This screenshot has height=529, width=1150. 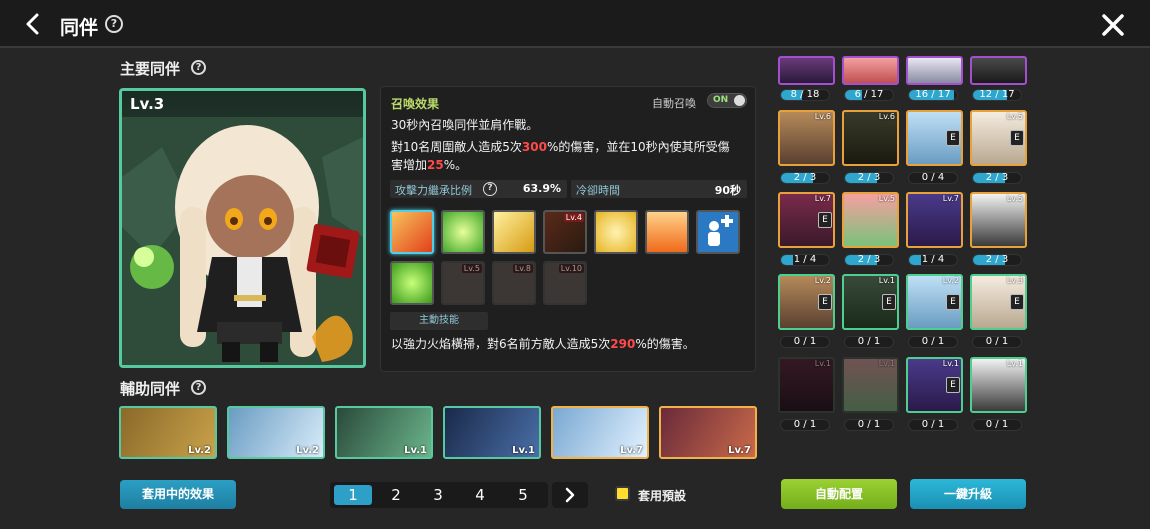 I want to click on grid-progress-r4c2: 0 / 1, so click(x=933, y=425).